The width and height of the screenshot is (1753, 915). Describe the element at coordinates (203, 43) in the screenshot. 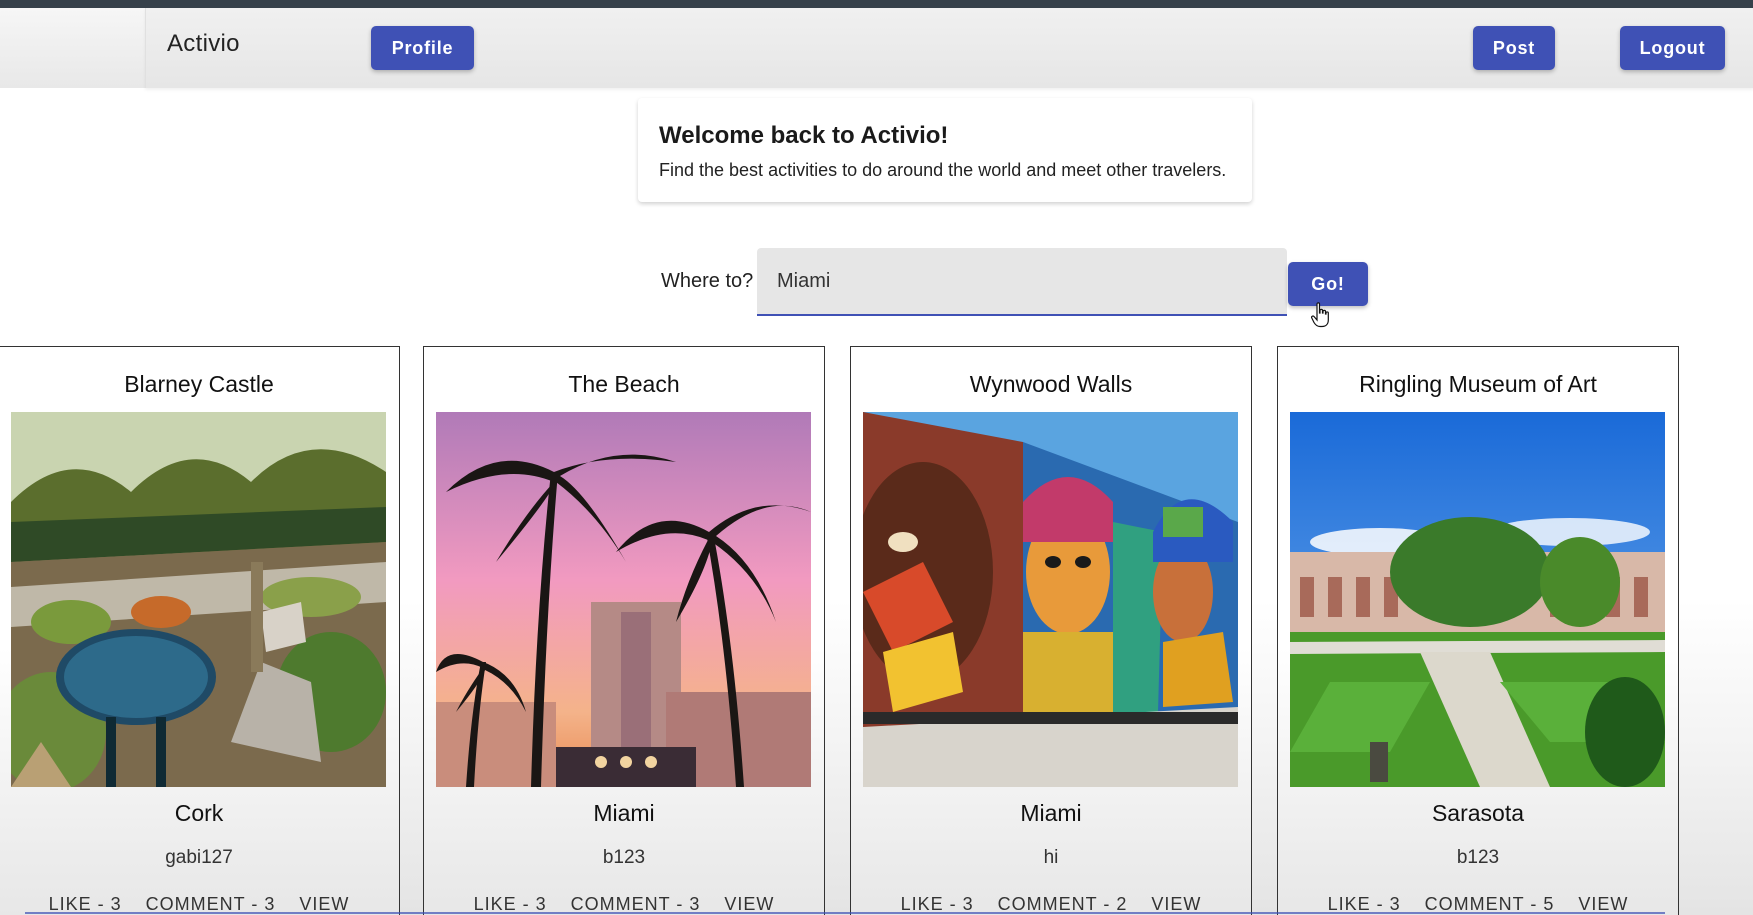

I see `brand-name: Activio` at that location.